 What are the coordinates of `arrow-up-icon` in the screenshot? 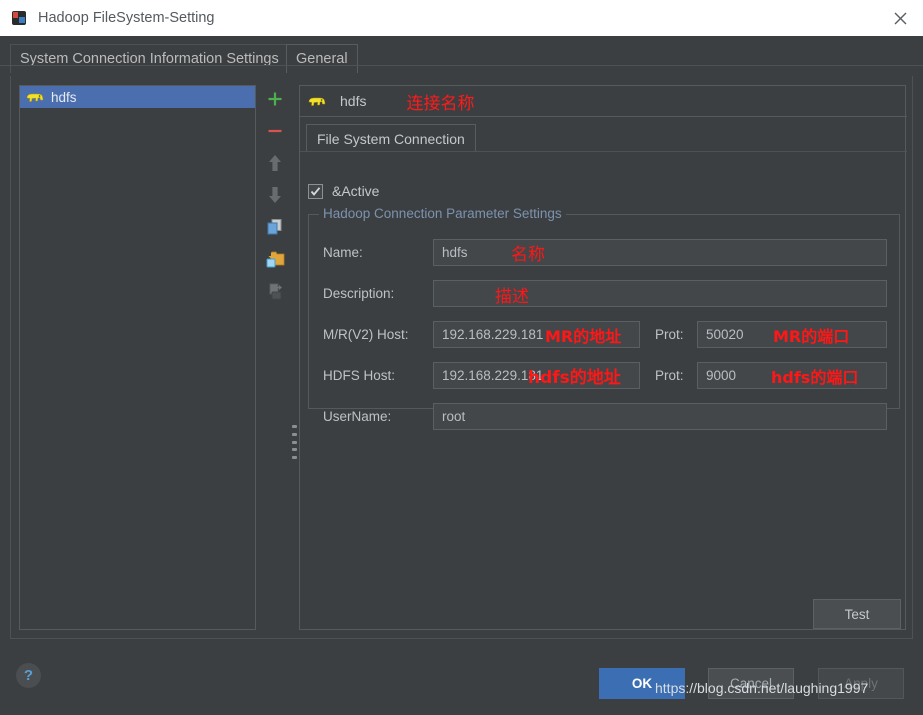 It's located at (275, 163).